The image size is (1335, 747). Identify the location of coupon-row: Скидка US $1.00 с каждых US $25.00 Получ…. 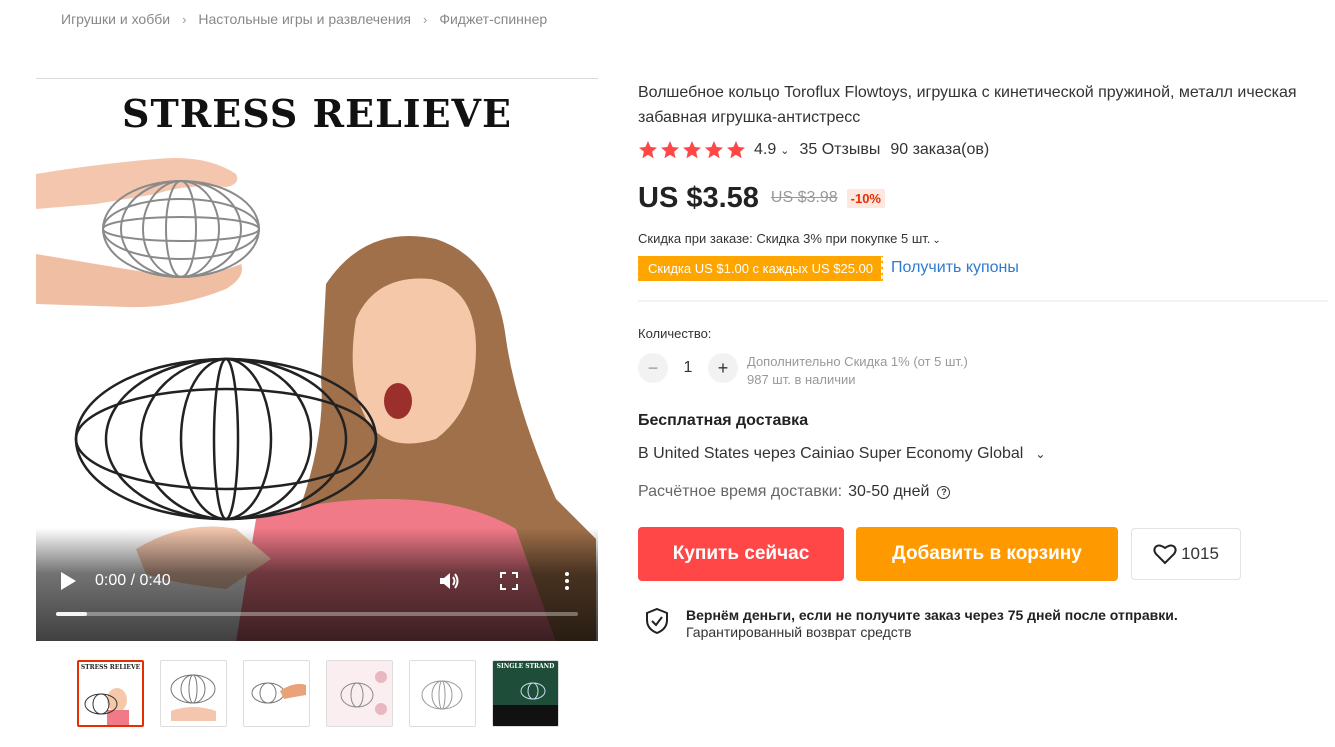
(981, 268).